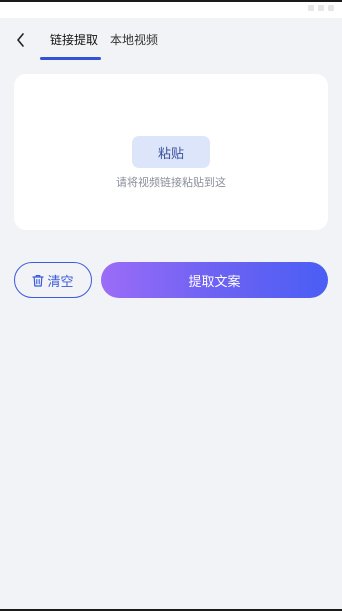  What do you see at coordinates (331, 8) in the screenshot?
I see `battery-icon` at bounding box center [331, 8].